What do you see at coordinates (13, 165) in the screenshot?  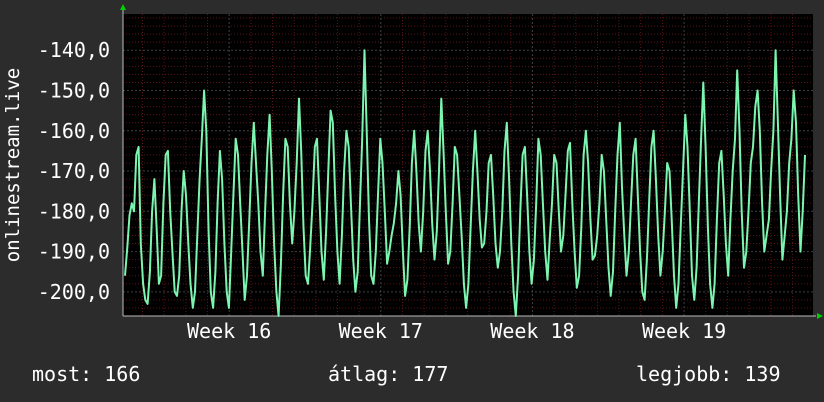 I see `y-axis-label: onlinestream.live` at bounding box center [13, 165].